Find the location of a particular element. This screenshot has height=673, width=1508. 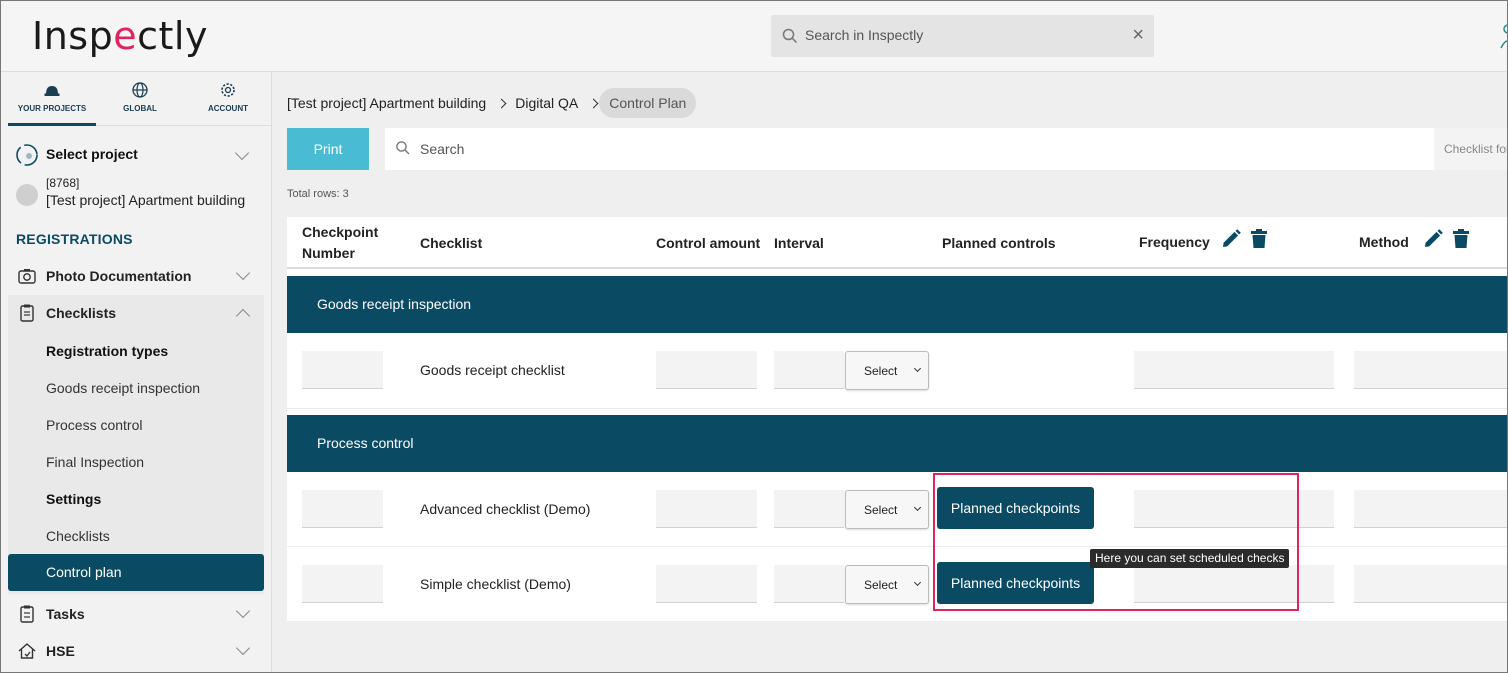

header-control-amount: Control amount is located at coordinates (708, 243).